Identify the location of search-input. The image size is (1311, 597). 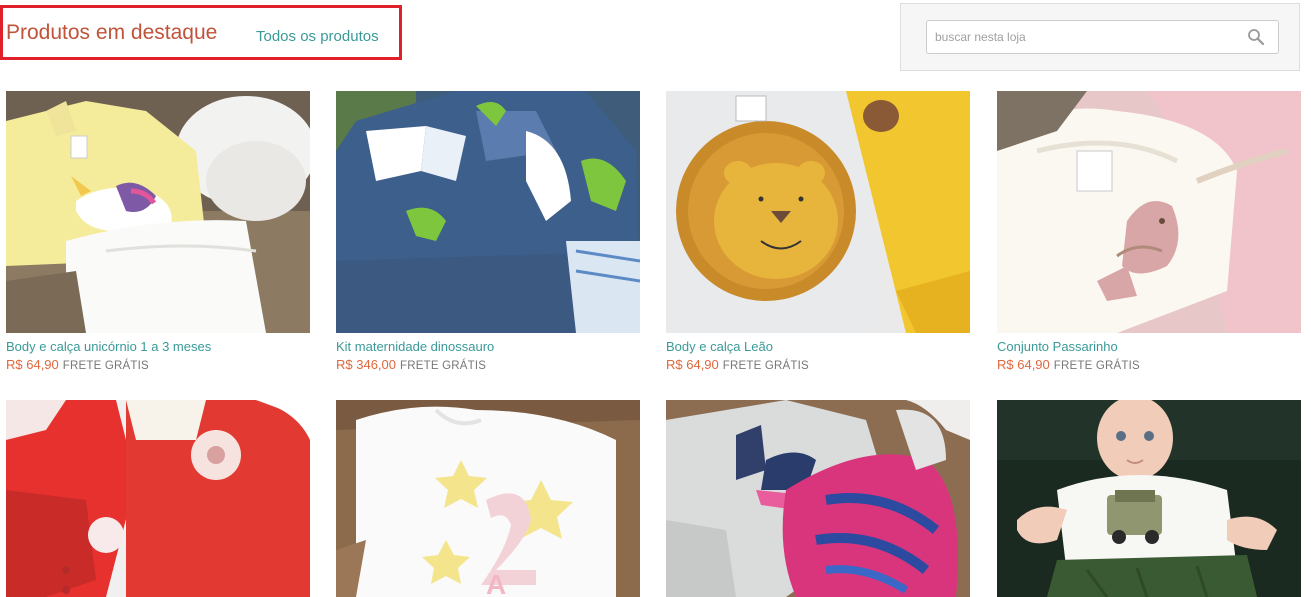
(1102, 37).